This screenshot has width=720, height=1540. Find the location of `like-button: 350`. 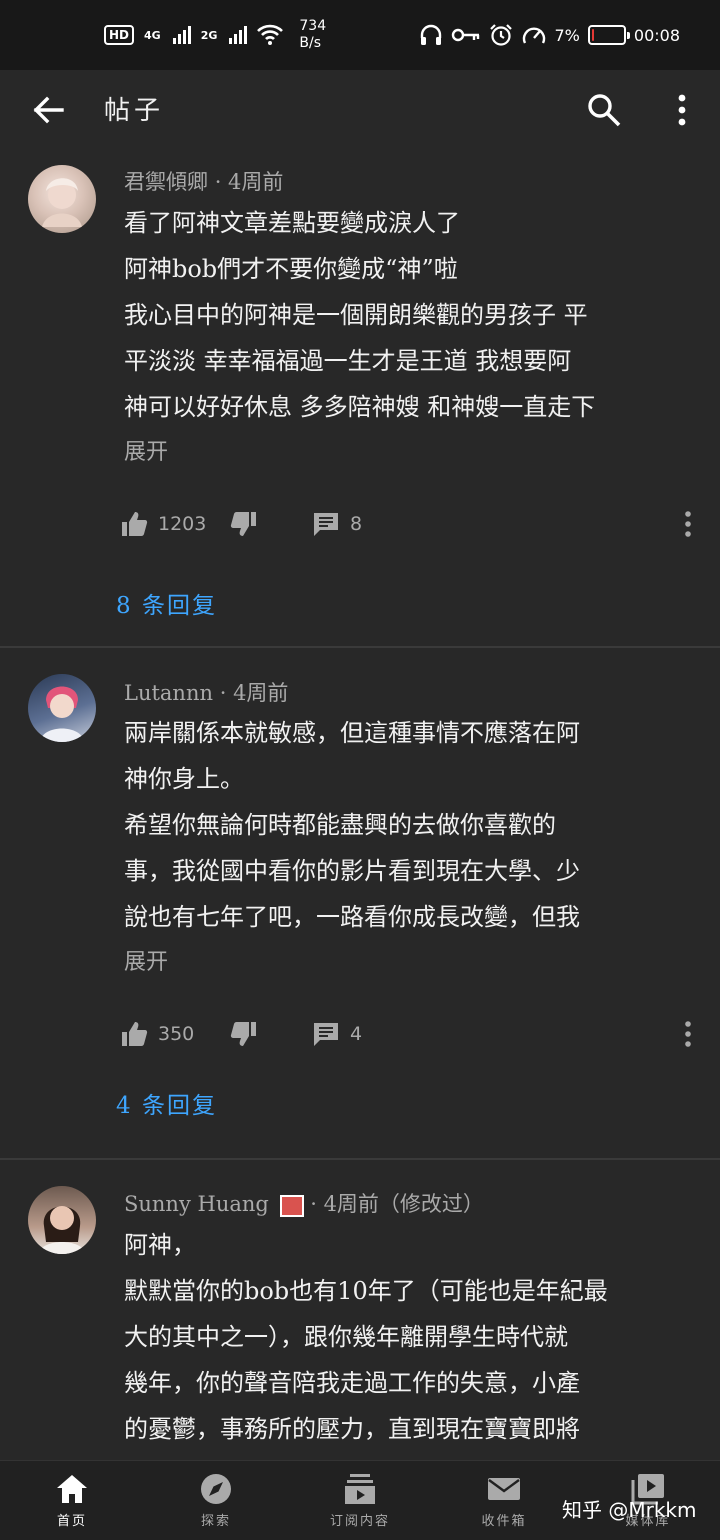

like-button: 350 is located at coordinates (175, 1034).